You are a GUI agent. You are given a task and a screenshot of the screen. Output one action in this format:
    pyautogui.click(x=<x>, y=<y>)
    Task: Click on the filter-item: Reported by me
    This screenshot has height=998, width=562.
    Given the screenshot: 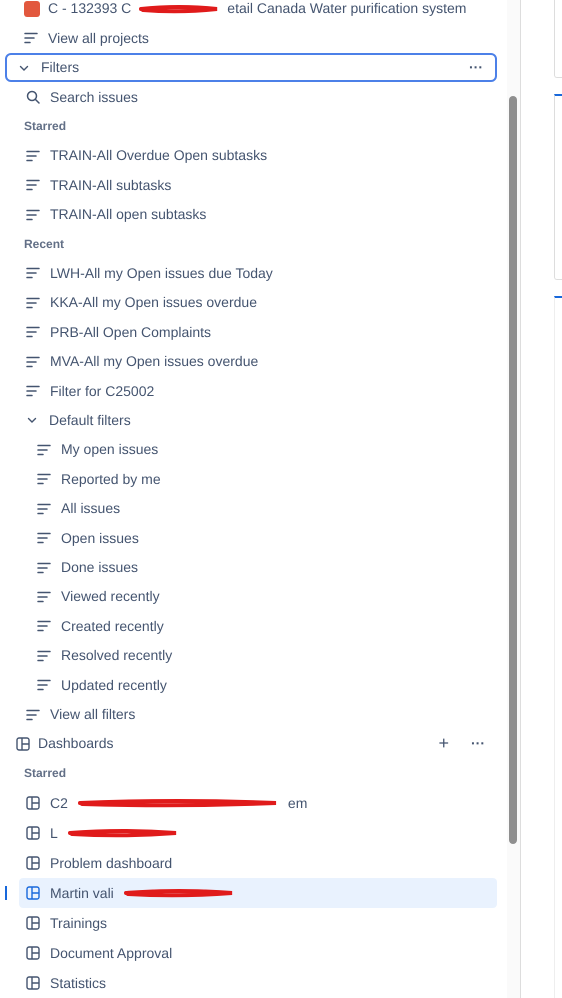 What is the action you would take?
    pyautogui.click(x=251, y=479)
    